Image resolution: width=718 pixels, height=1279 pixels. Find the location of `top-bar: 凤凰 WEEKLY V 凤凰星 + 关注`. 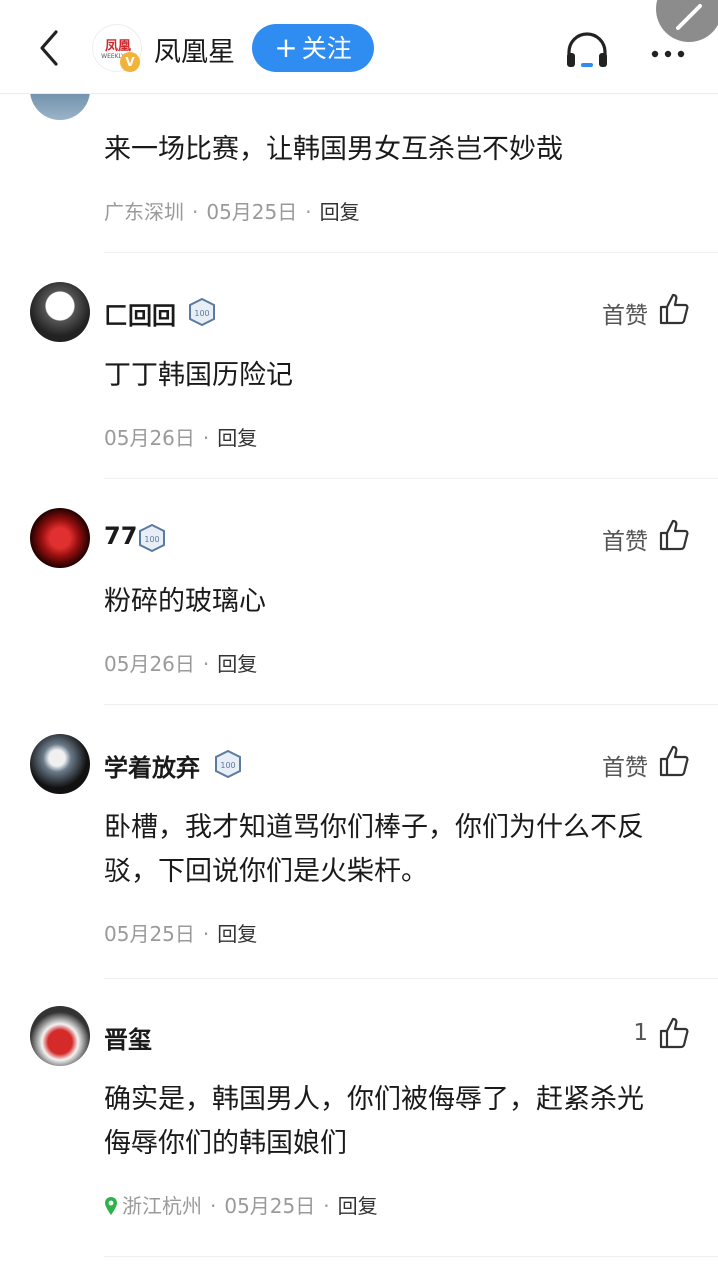

top-bar: 凤凰 WEEKLY V 凤凰星 + 关注 is located at coordinates (359, 47).